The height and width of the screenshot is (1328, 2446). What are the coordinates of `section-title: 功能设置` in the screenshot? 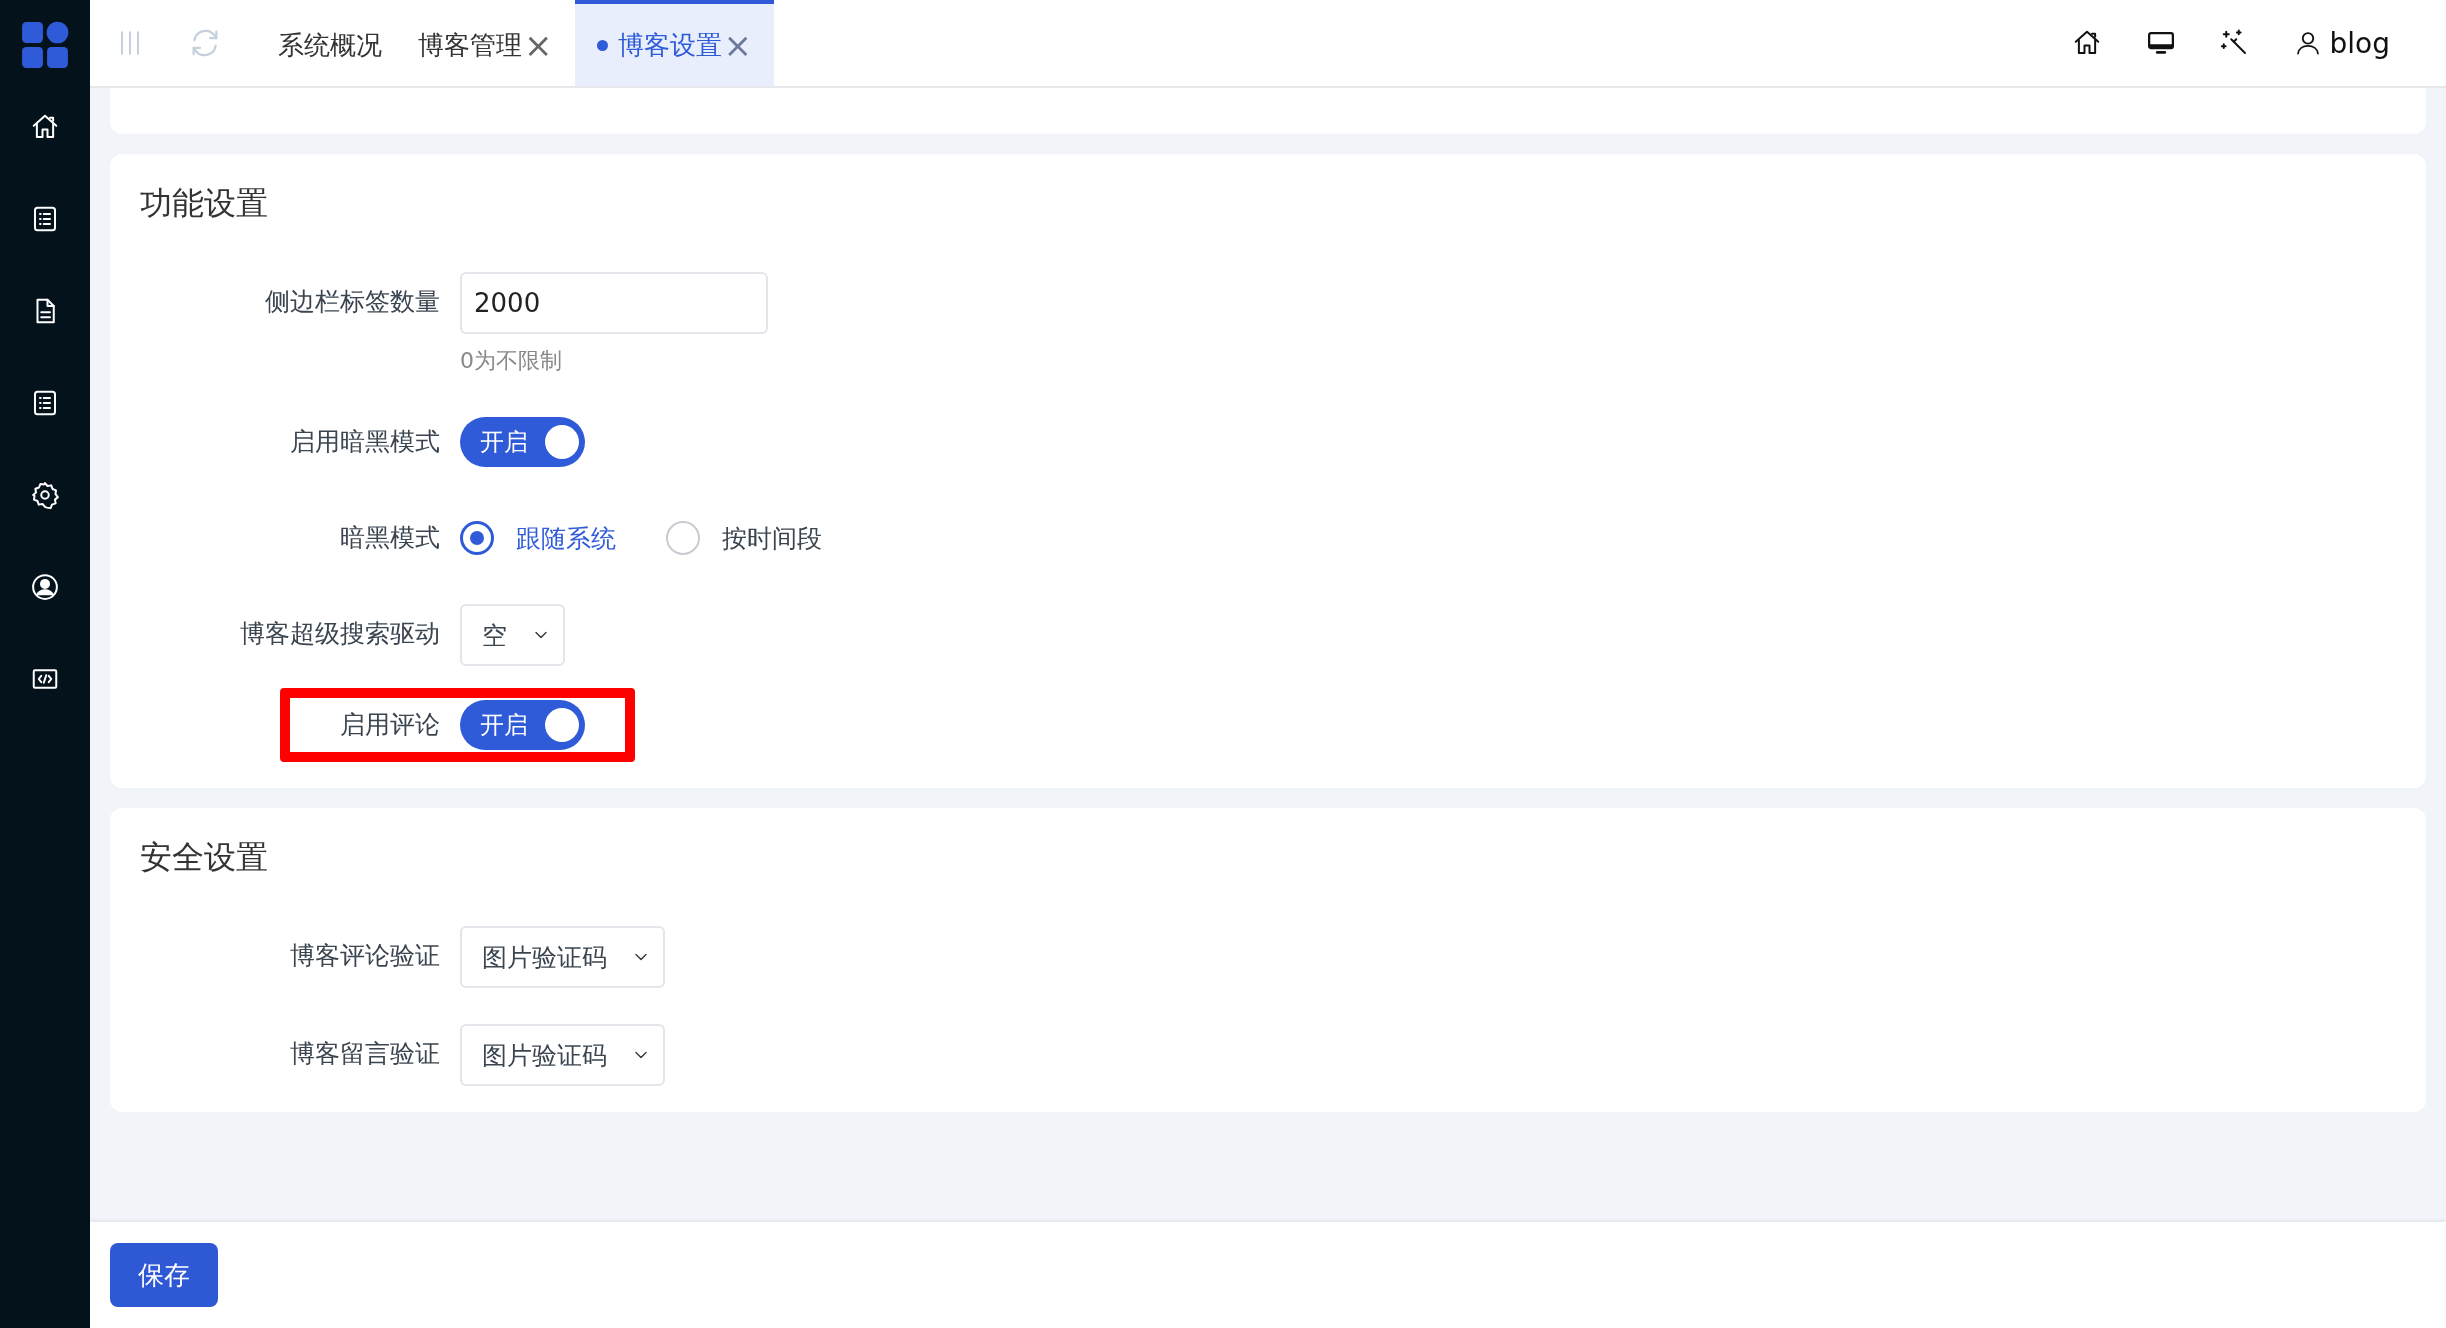 It's located at (204, 203).